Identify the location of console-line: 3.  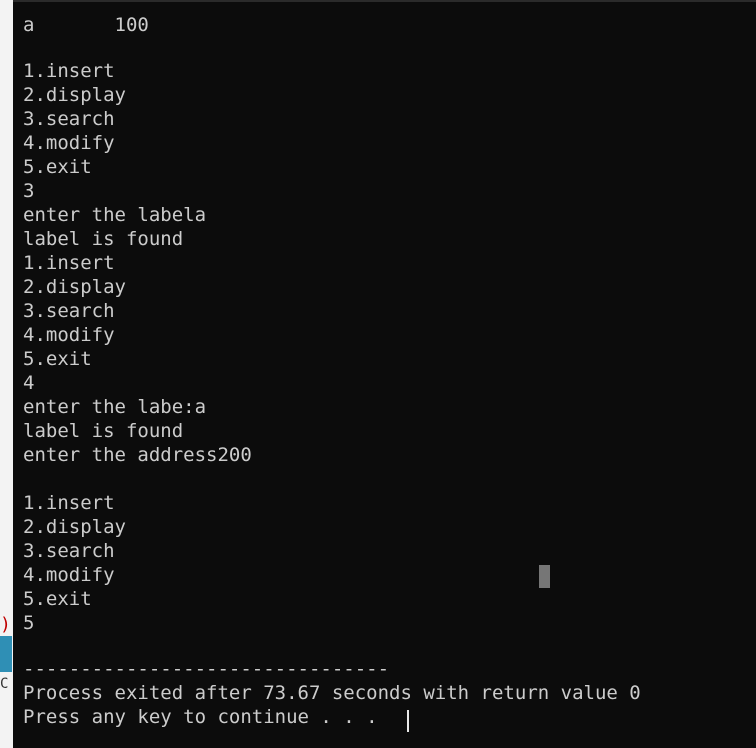
(29, 191).